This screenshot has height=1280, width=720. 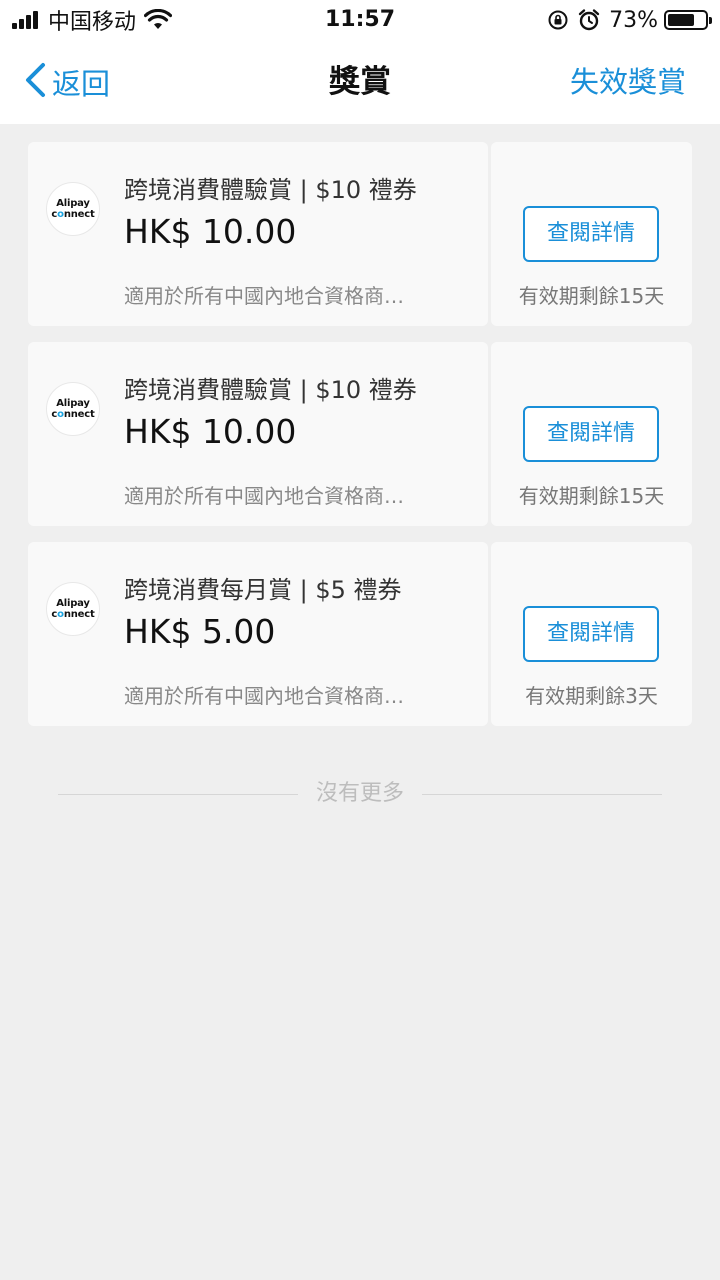 I want to click on status-bar: 中国移动 11:57 73%, so click(x=360, y=20).